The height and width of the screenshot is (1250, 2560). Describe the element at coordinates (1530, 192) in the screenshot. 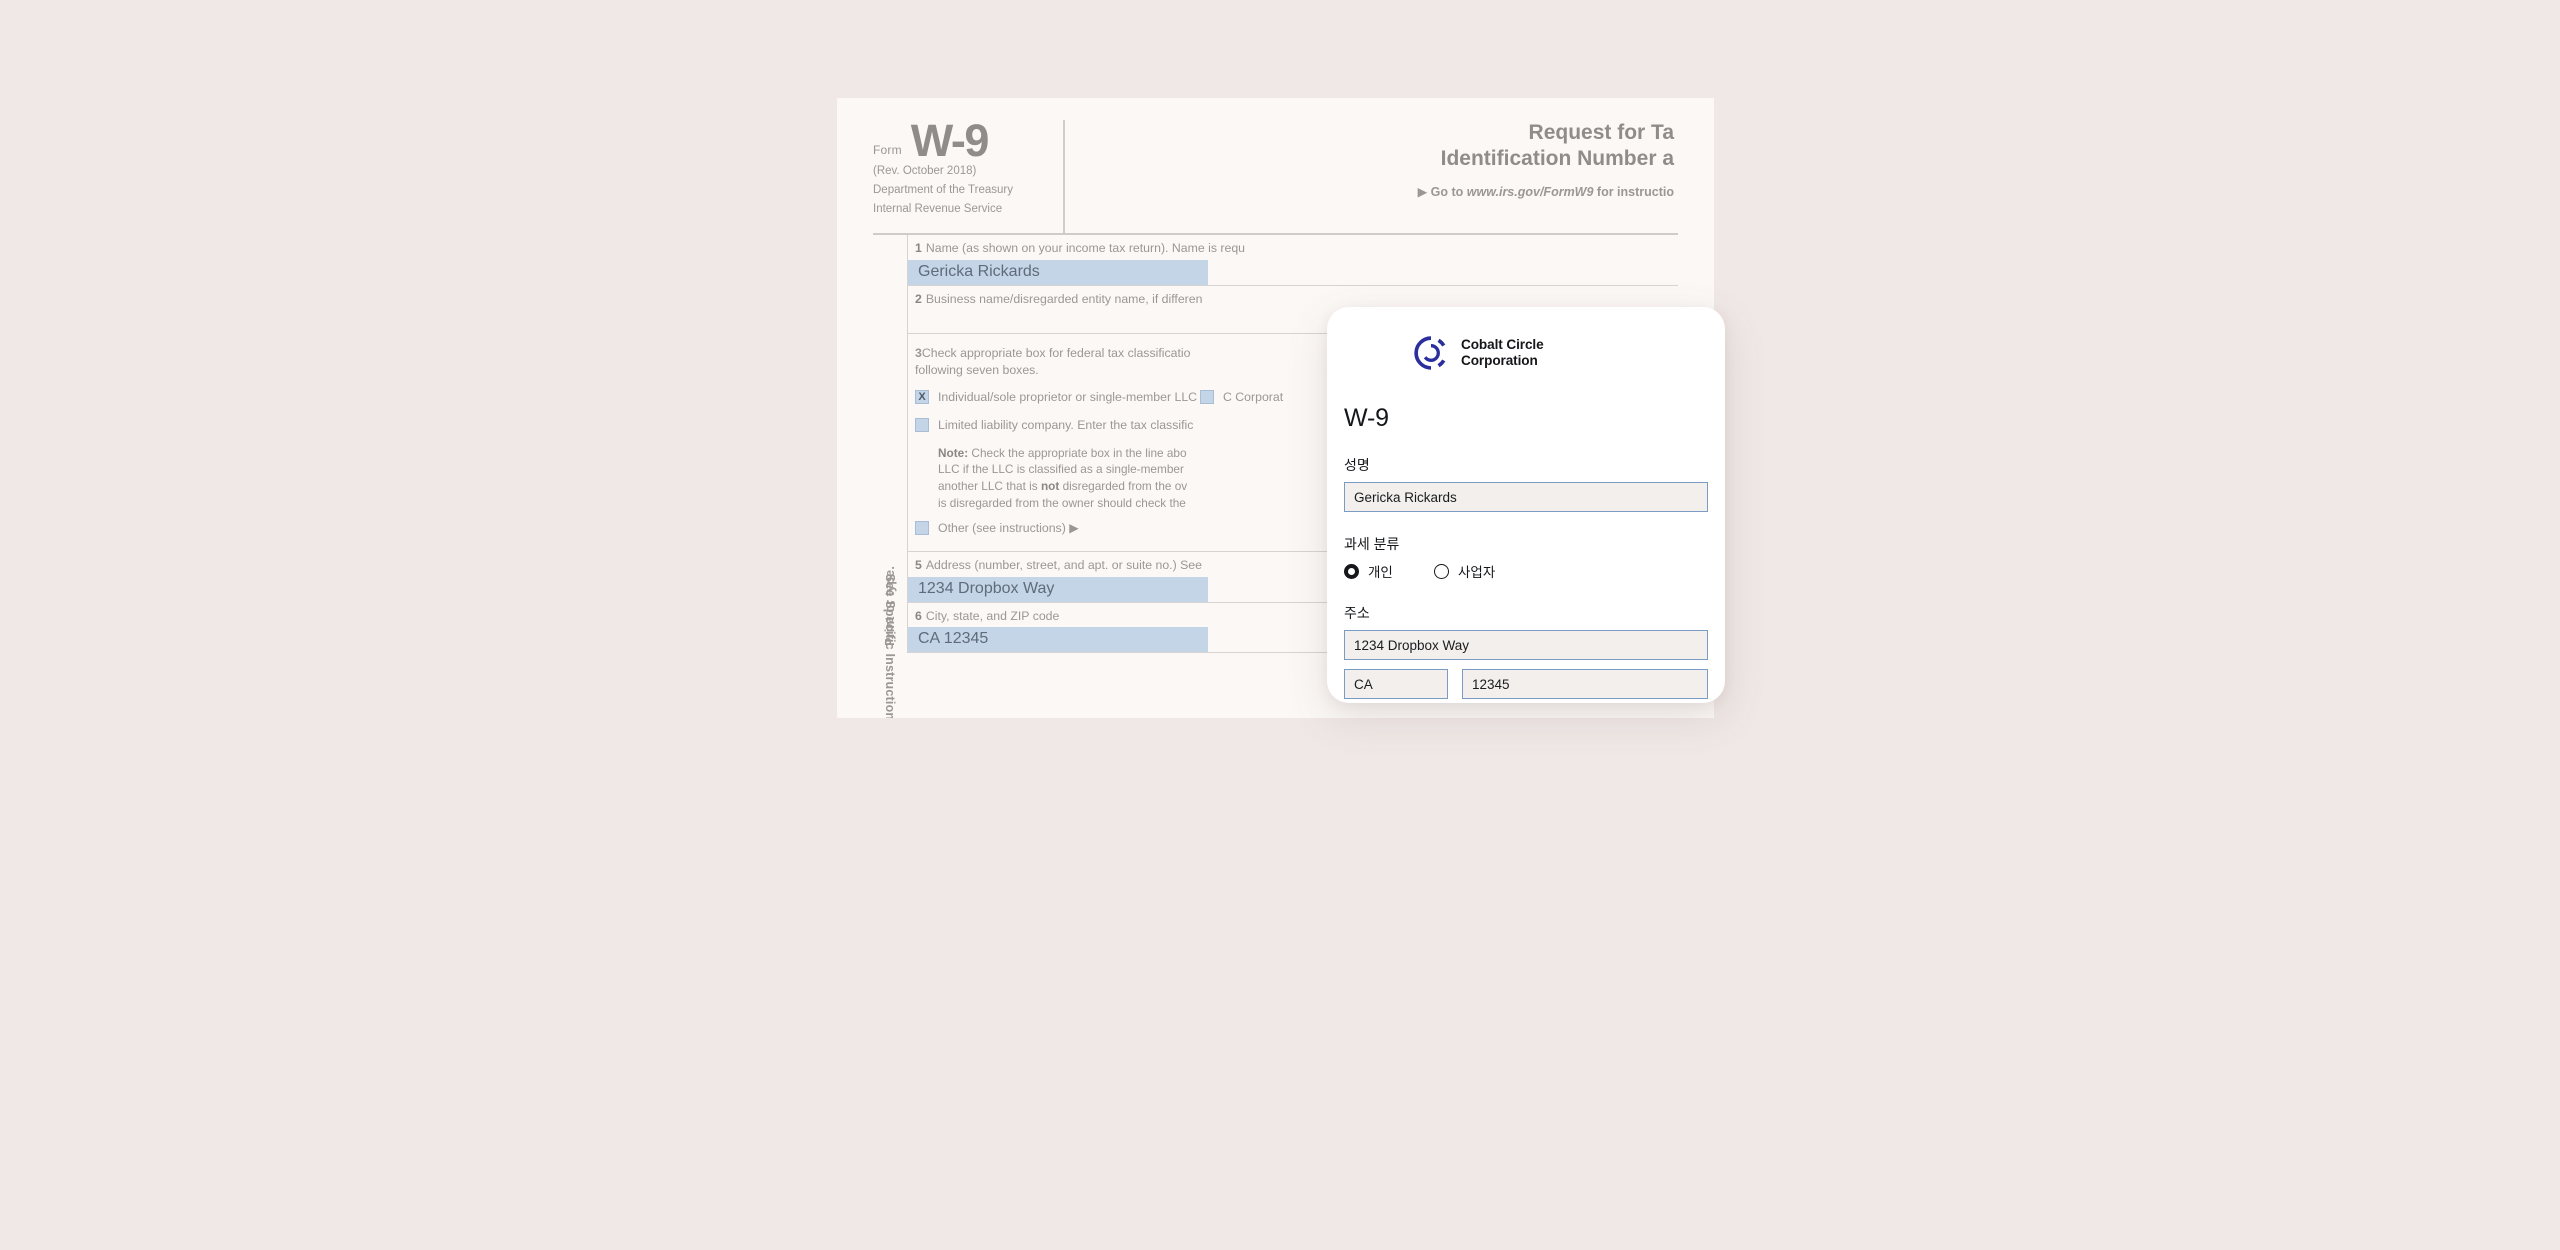

I see `w9-goto-url: www.irs.gov/FormW9` at that location.